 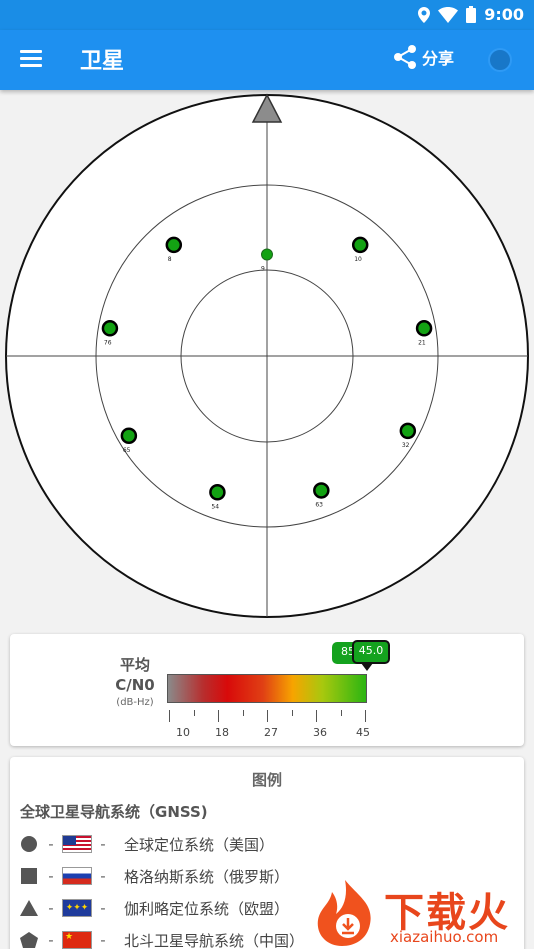 I want to click on watermark-domain: xiazaihuo.com, so click(x=444, y=937).